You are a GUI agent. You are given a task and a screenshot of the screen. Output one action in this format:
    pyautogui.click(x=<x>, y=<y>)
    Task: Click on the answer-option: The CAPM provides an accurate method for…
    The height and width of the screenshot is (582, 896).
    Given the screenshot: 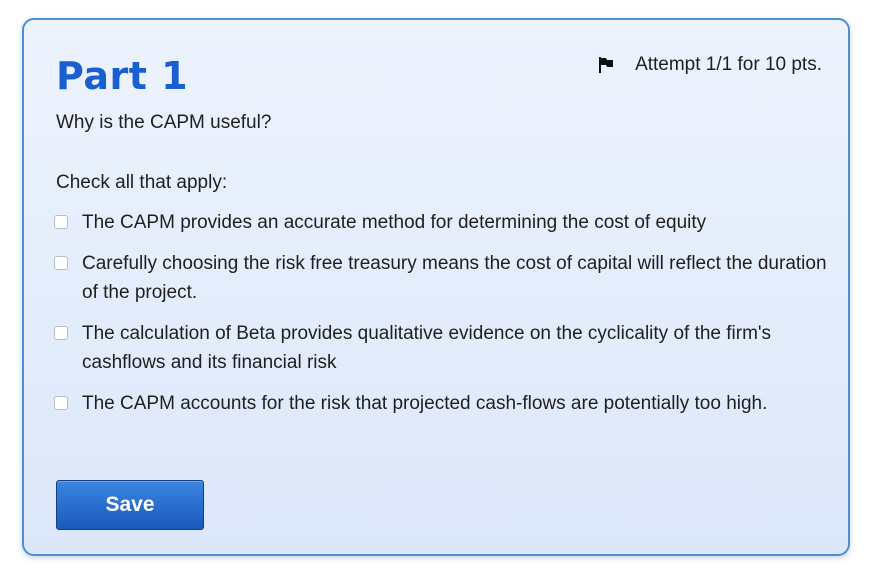 What is the action you would take?
    pyautogui.click(x=444, y=222)
    